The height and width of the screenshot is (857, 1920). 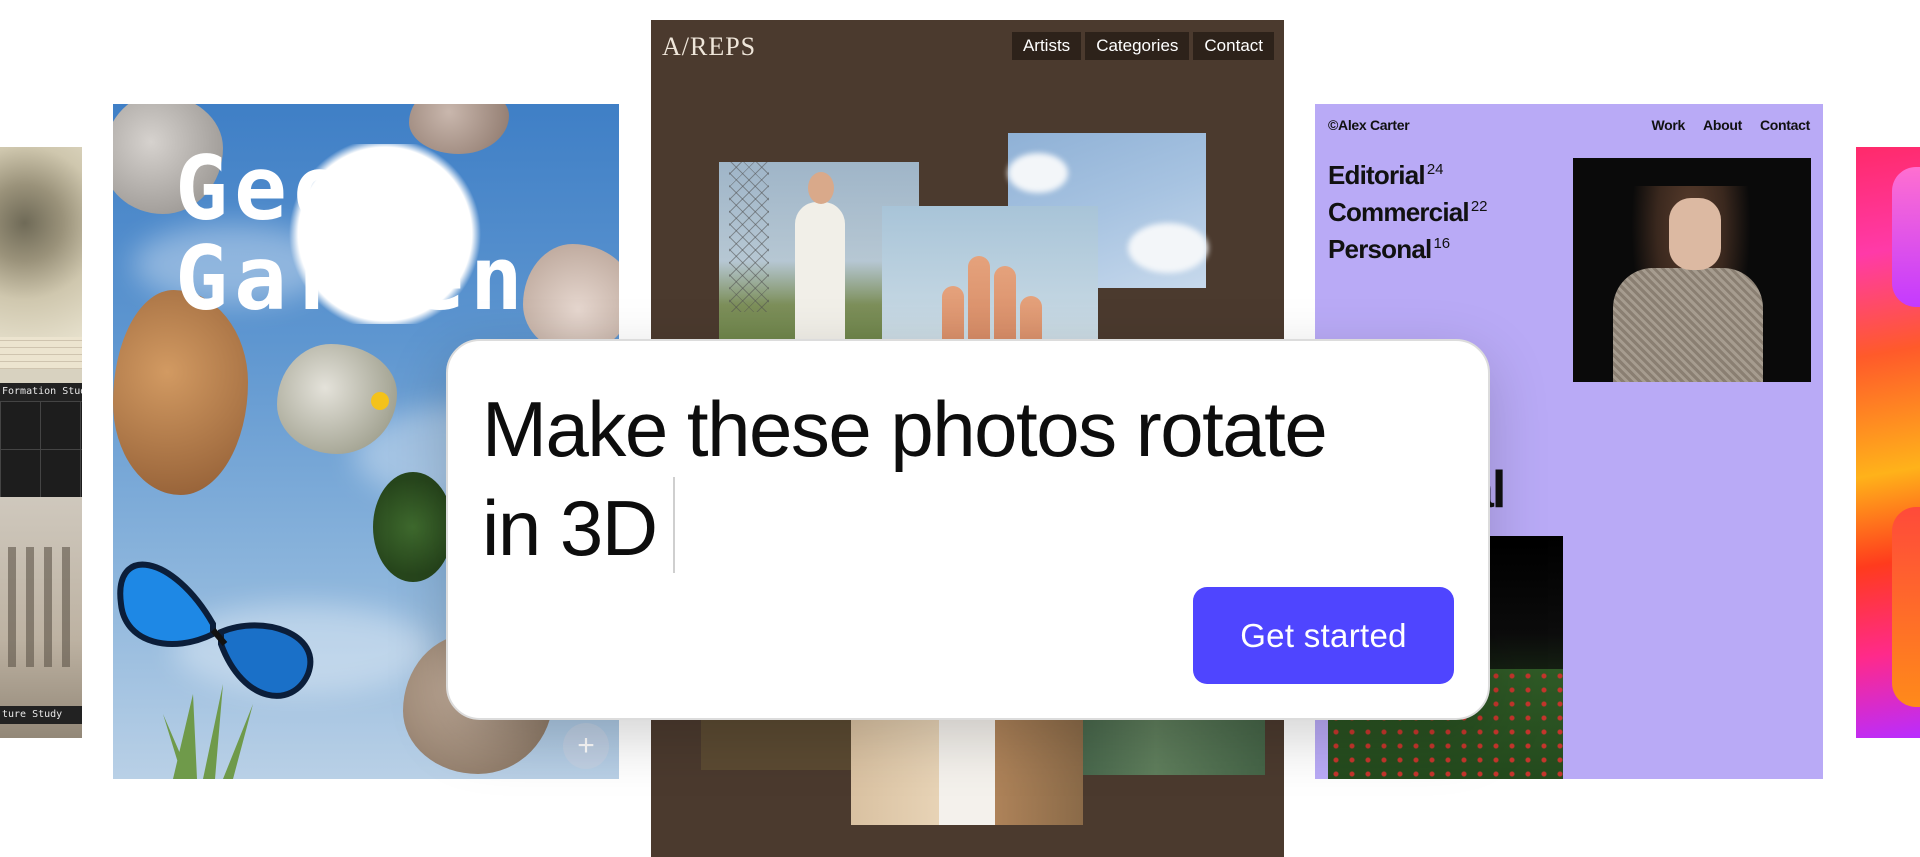 What do you see at coordinates (673, 525) in the screenshot?
I see `text-caret` at bounding box center [673, 525].